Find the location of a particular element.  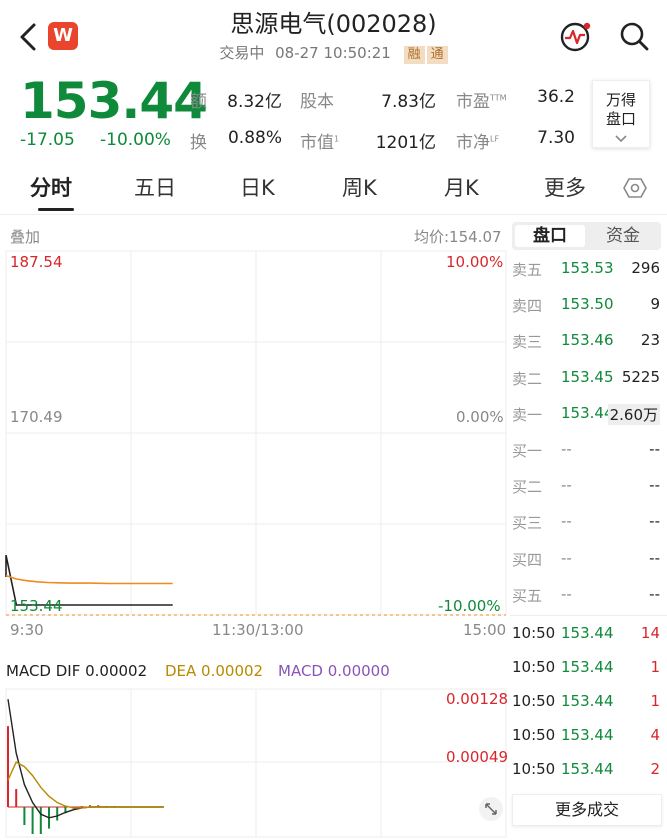

tab-intraday: 分时 is located at coordinates (51, 187).